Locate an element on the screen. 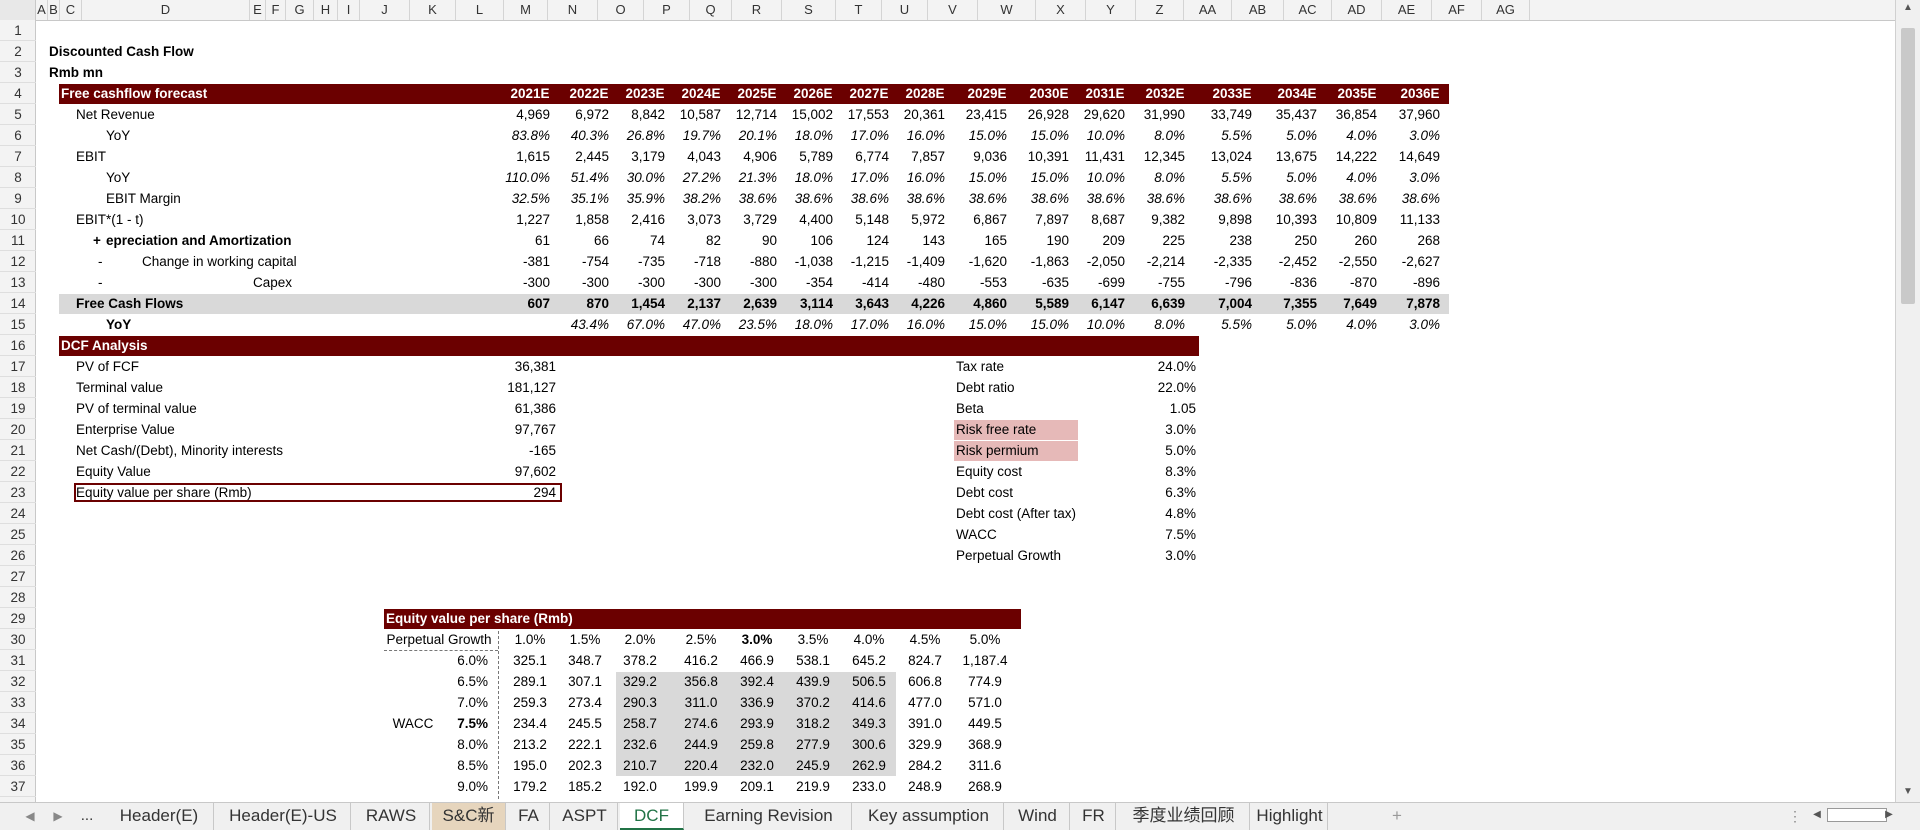 This screenshot has height=830, width=1920. sensitivity-cell: 185.2 is located at coordinates (585, 786).